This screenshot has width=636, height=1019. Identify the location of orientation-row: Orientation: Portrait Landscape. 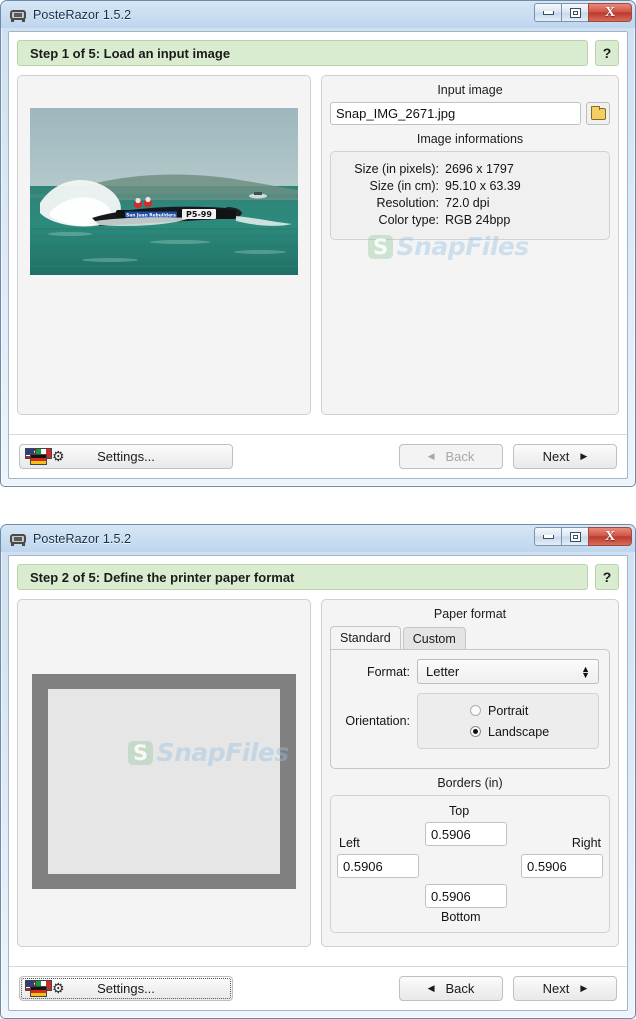
(470, 721).